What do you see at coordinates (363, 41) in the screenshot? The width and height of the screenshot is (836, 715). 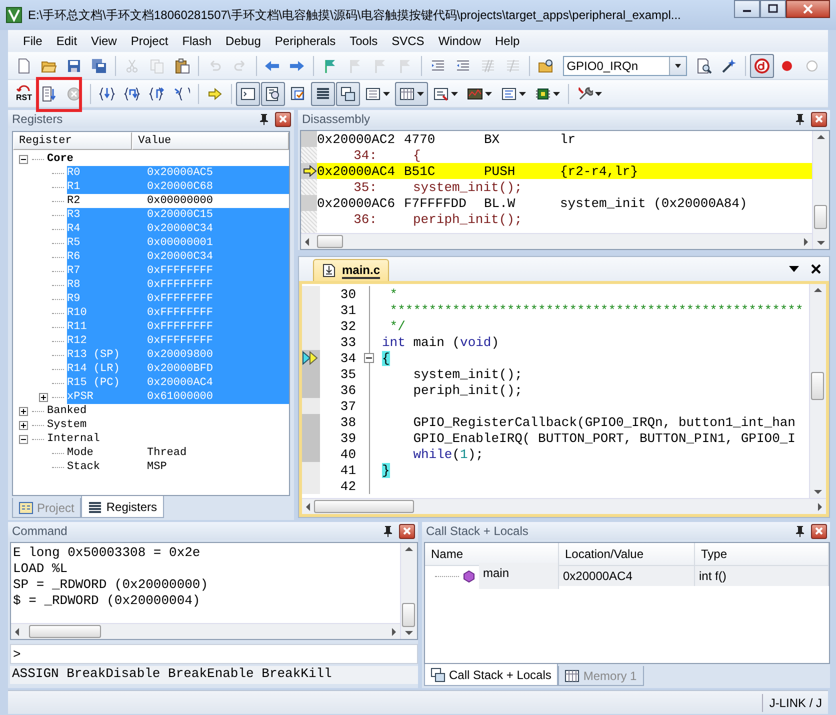 I see `menu-item: Tools` at bounding box center [363, 41].